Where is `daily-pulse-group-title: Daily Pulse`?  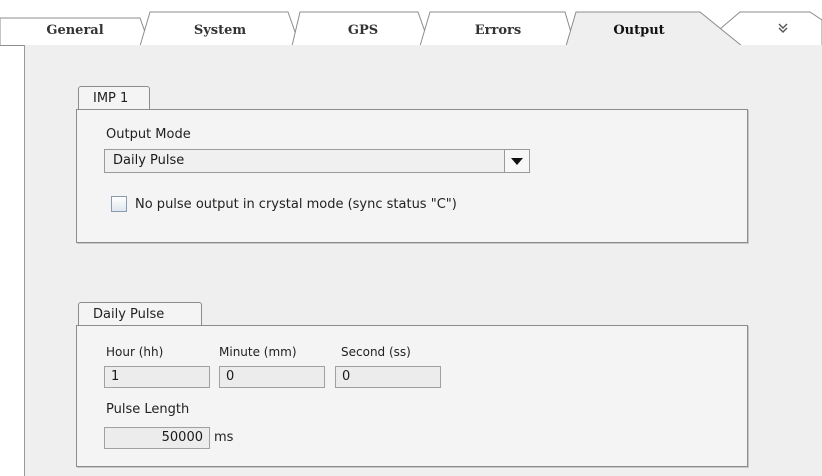
daily-pulse-group-title: Daily Pulse is located at coordinates (129, 314).